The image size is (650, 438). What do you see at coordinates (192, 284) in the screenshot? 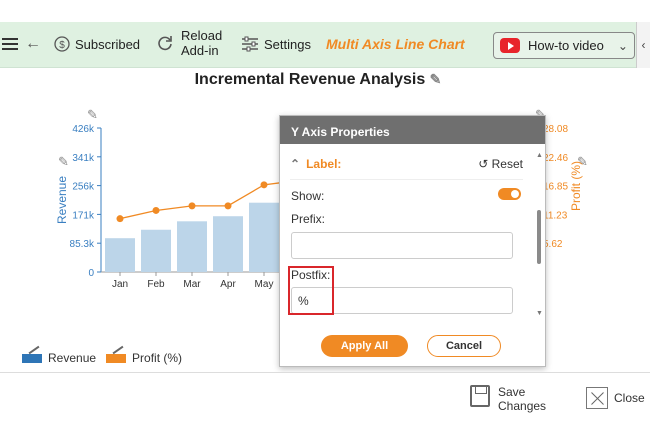
I see `x-axis-tick-label: Mar` at bounding box center [192, 284].